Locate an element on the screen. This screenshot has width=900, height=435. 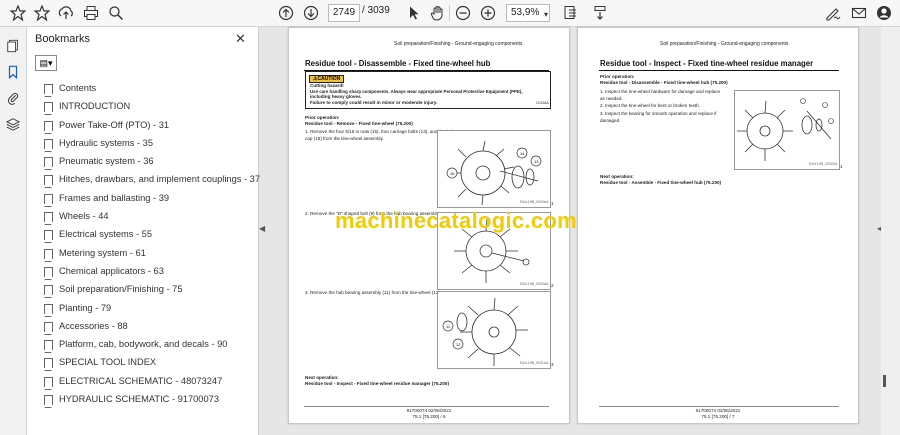
bookmark-item: Electrical systems - 55 is located at coordinates (148, 234).